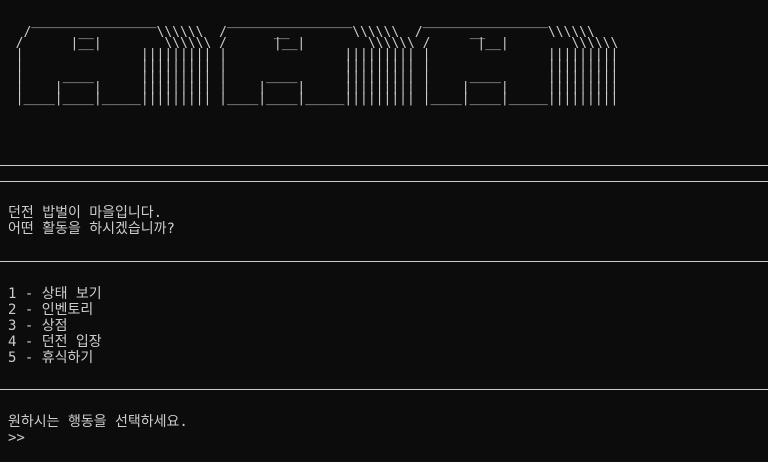 The height and width of the screenshot is (462, 768). What do you see at coordinates (55, 342) in the screenshot?
I see `menu-item-dungeon: 4 - 던전 입장` at bounding box center [55, 342].